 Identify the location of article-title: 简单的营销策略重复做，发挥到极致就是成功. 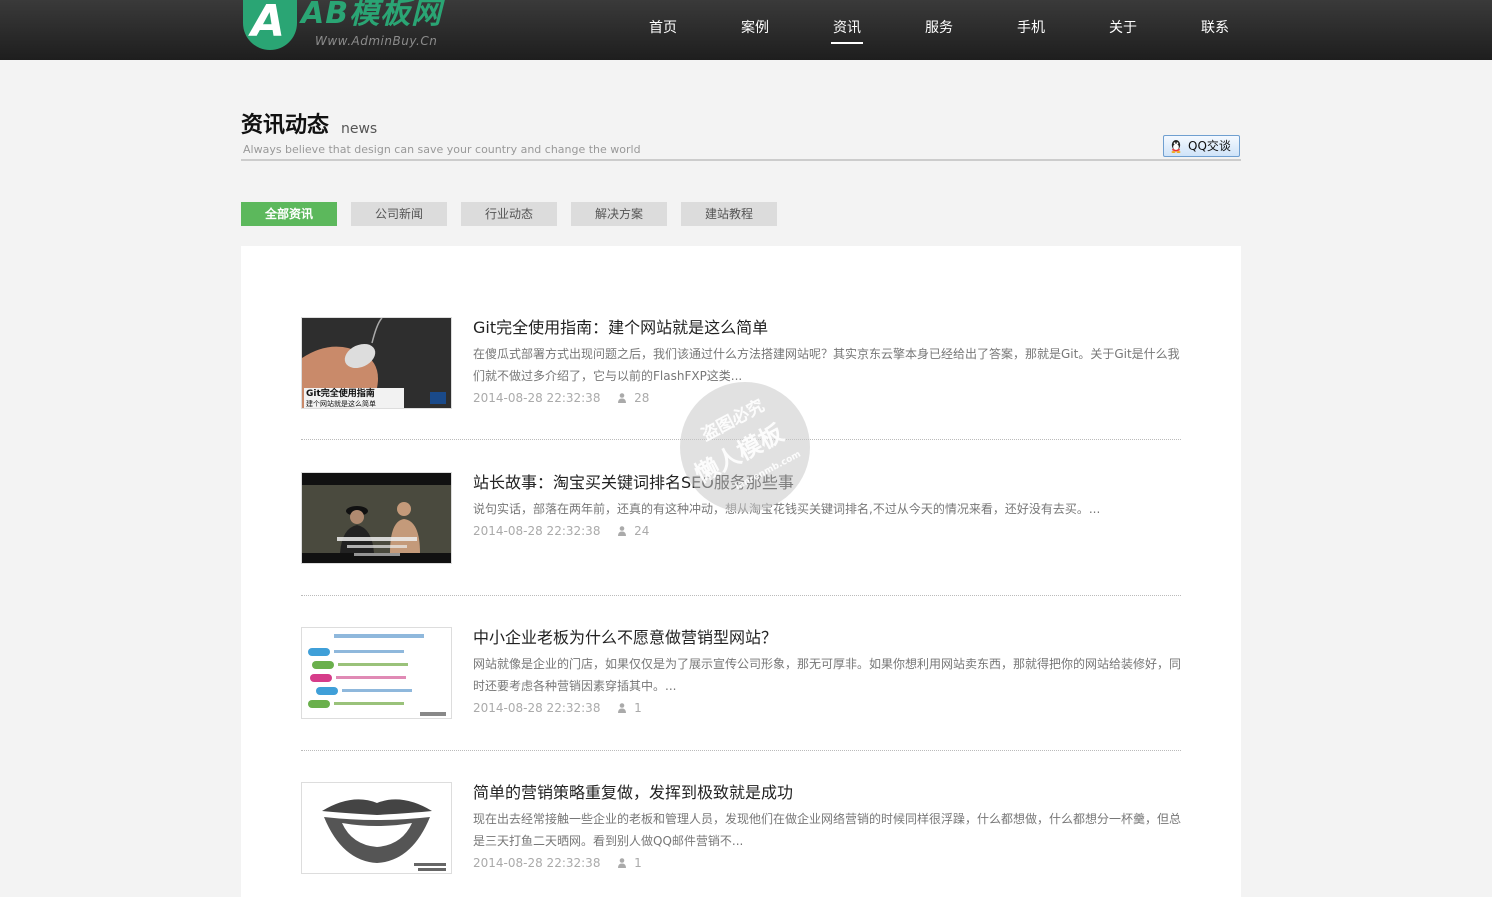
(633, 793).